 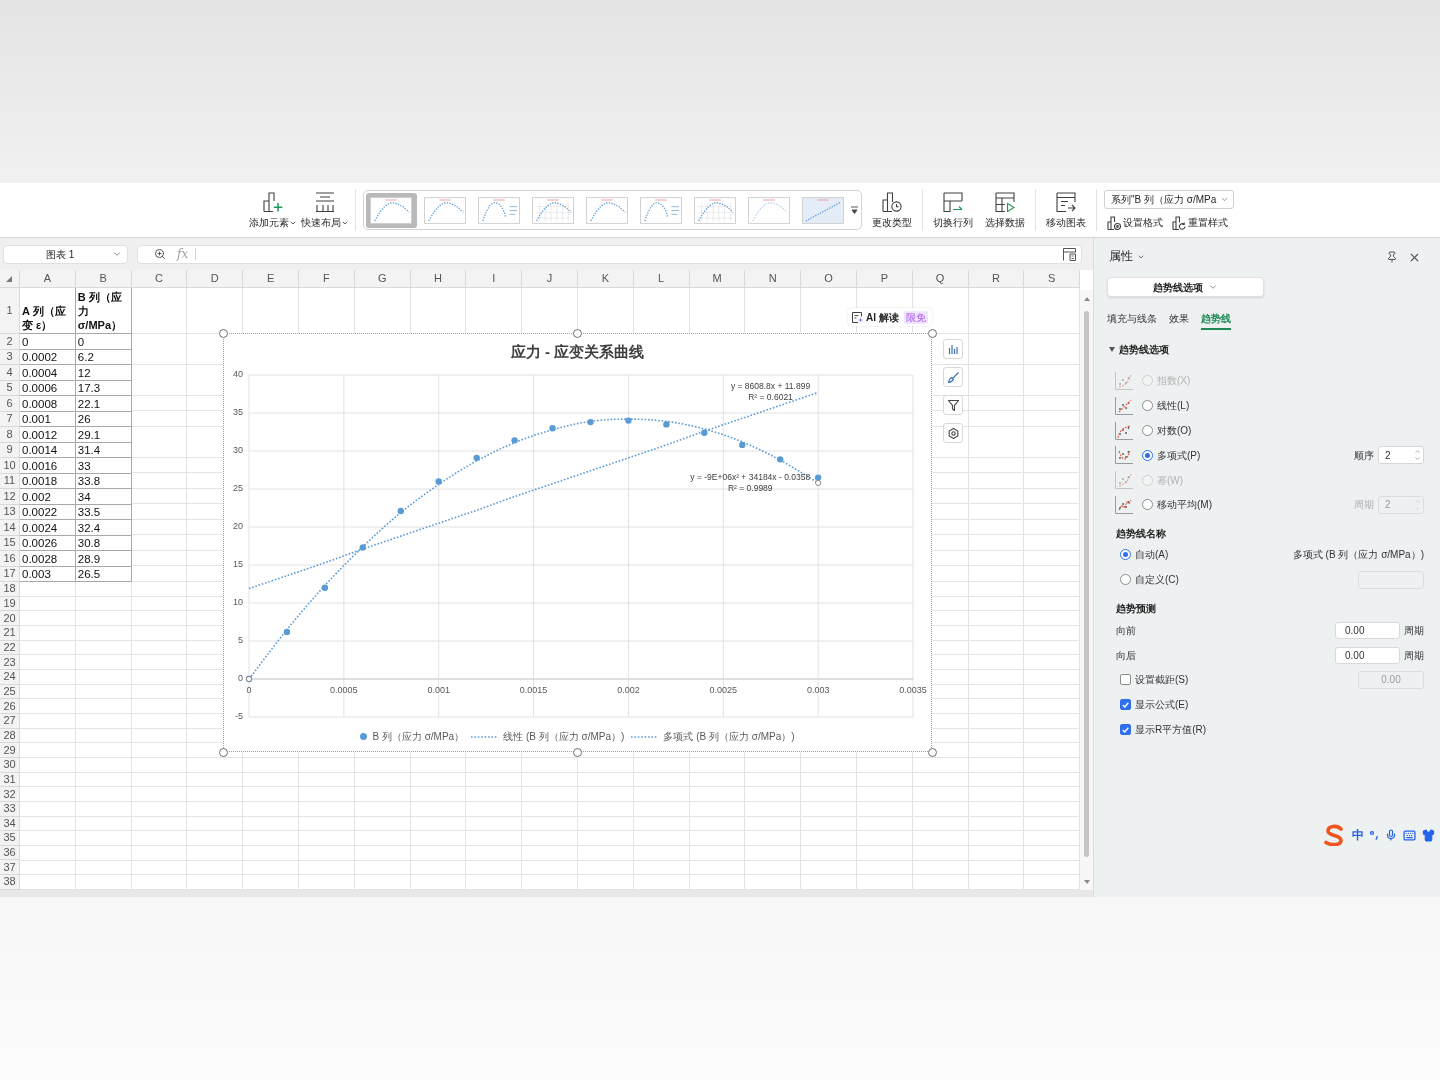 I want to click on trendline-equation: R² = 0.9989, so click(x=750, y=488).